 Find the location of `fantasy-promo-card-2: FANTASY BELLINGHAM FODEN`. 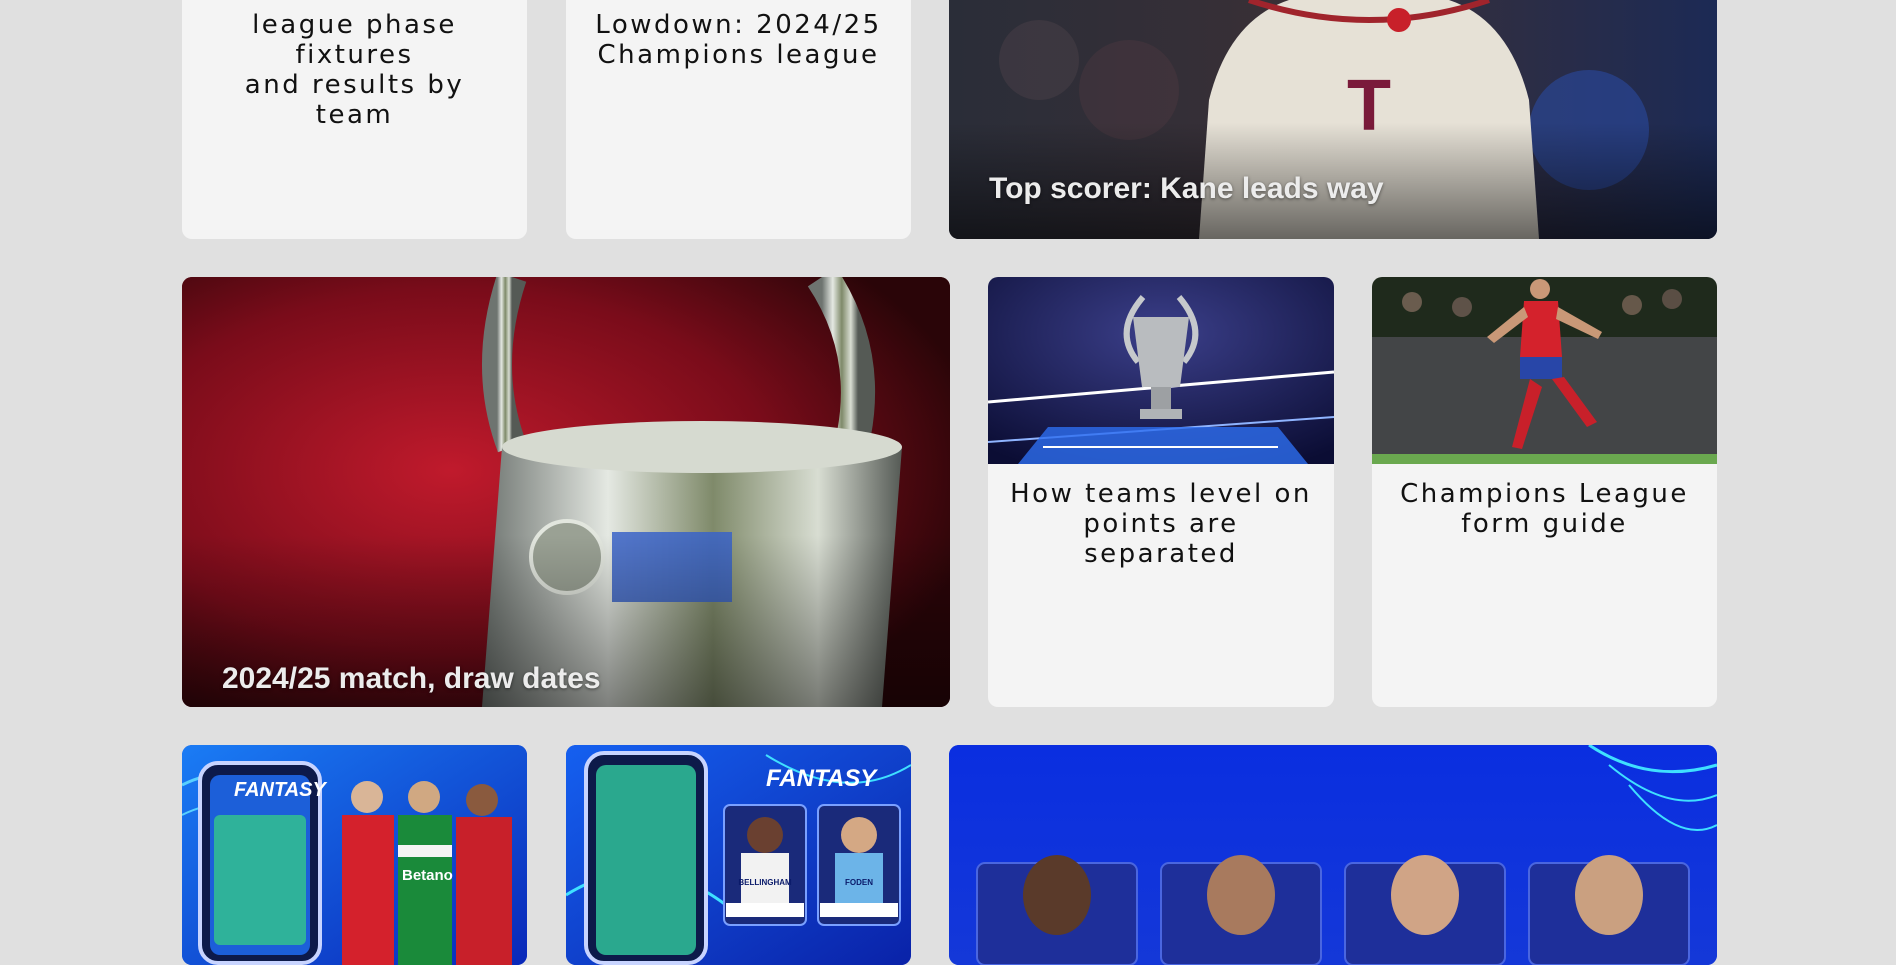

fantasy-promo-card-2: FANTASY BELLINGHAM FODEN is located at coordinates (738, 855).